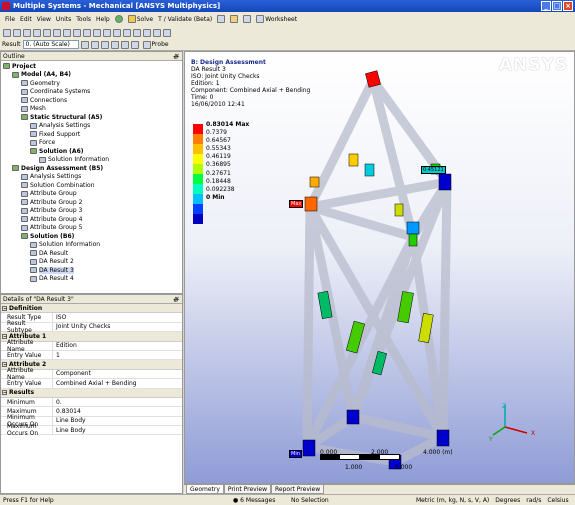 Image resolution: width=575 pixels, height=505 pixels. I want to click on tab-print-preview: Print Preview, so click(247, 489).